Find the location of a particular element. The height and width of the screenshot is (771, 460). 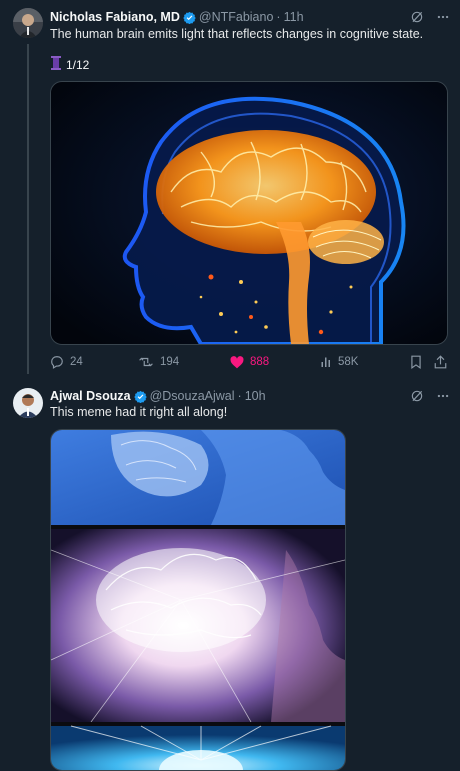

views-icon is located at coordinates (326, 362).